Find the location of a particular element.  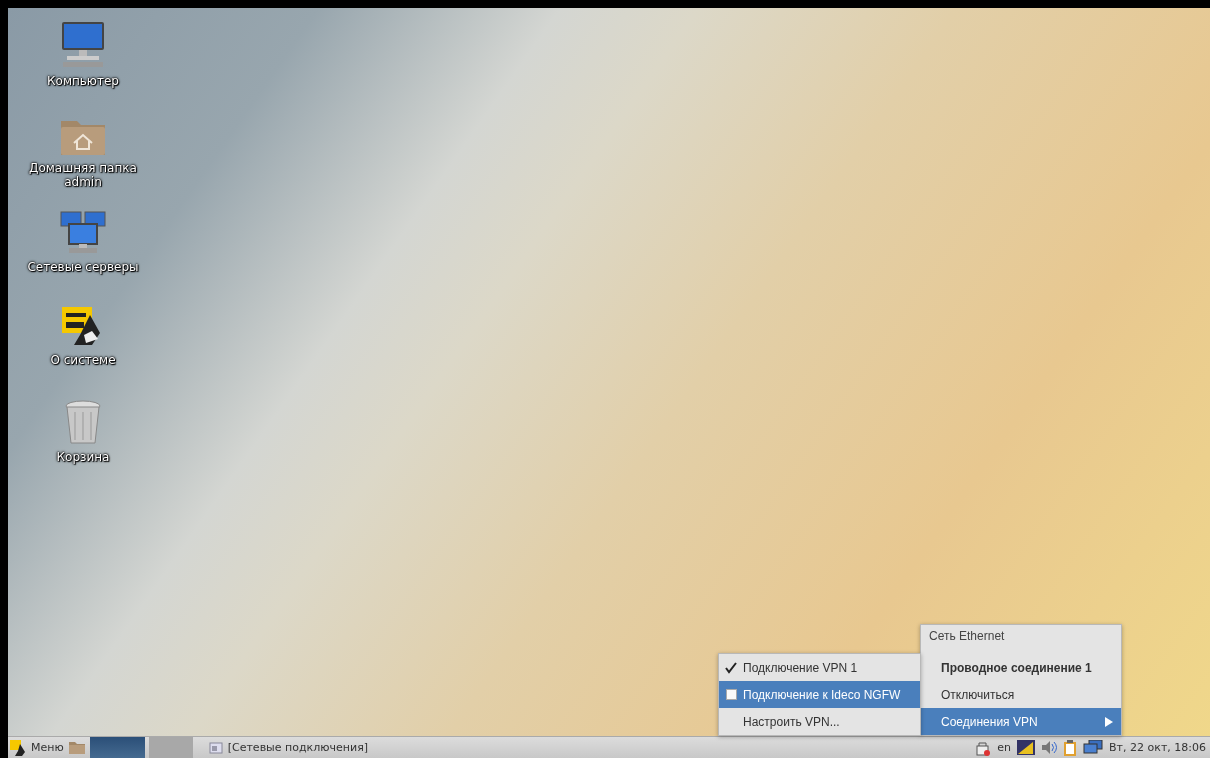

folder-icon is located at coordinates (76, 747).